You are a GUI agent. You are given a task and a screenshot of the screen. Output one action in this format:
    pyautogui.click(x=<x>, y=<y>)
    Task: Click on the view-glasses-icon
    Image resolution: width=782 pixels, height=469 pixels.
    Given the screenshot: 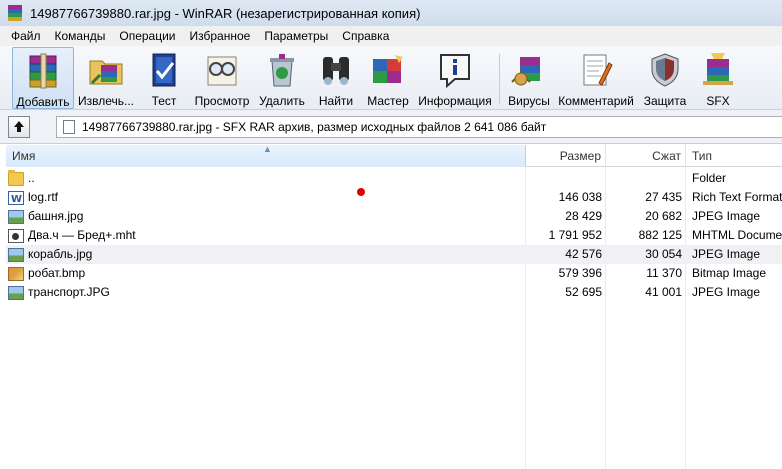 What is the action you would take?
    pyautogui.click(x=222, y=70)
    